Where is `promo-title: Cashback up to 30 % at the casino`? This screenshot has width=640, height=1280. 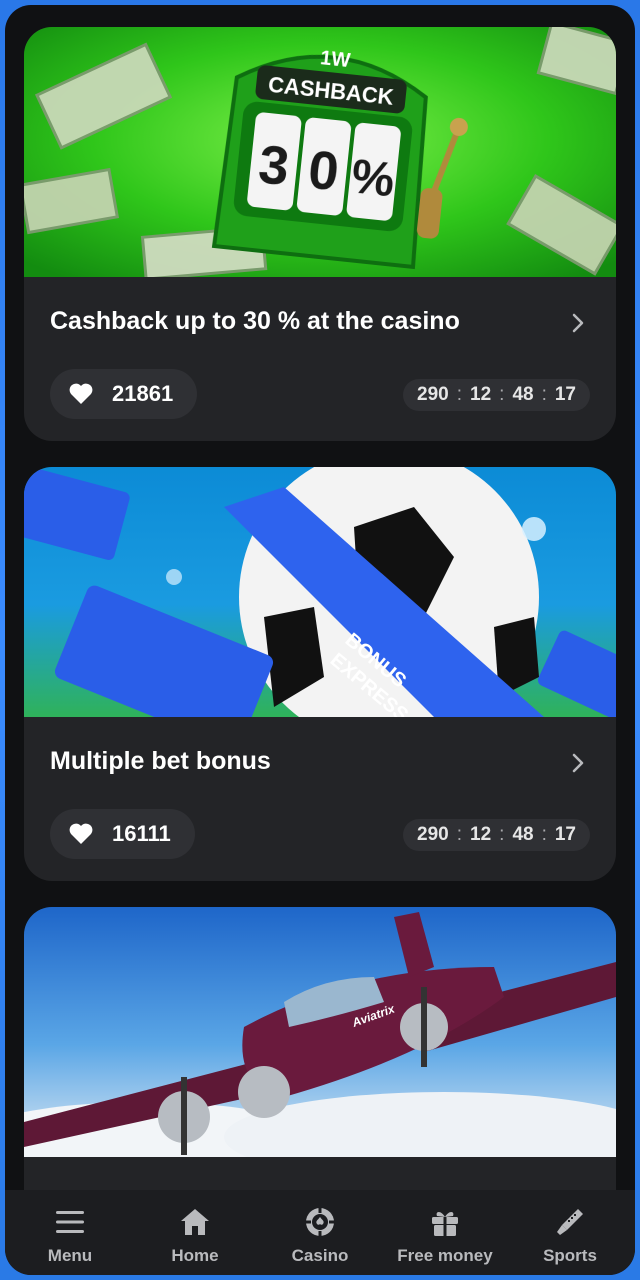
promo-title: Cashback up to 30 % at the casino is located at coordinates (300, 321).